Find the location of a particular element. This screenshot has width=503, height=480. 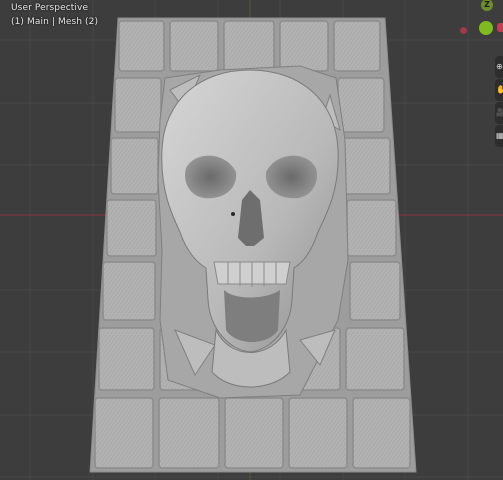

viewport-nav-tools: ⊕ ✋ 🎥 ▦ is located at coordinates (499, 102).